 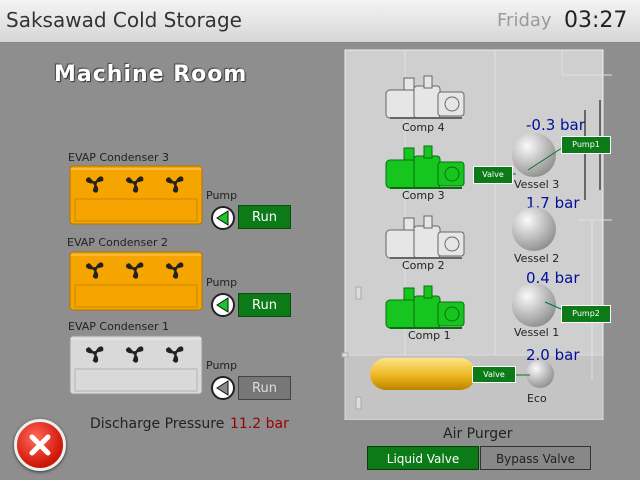 I want to click on callout-lines, so click(x=539, y=259).